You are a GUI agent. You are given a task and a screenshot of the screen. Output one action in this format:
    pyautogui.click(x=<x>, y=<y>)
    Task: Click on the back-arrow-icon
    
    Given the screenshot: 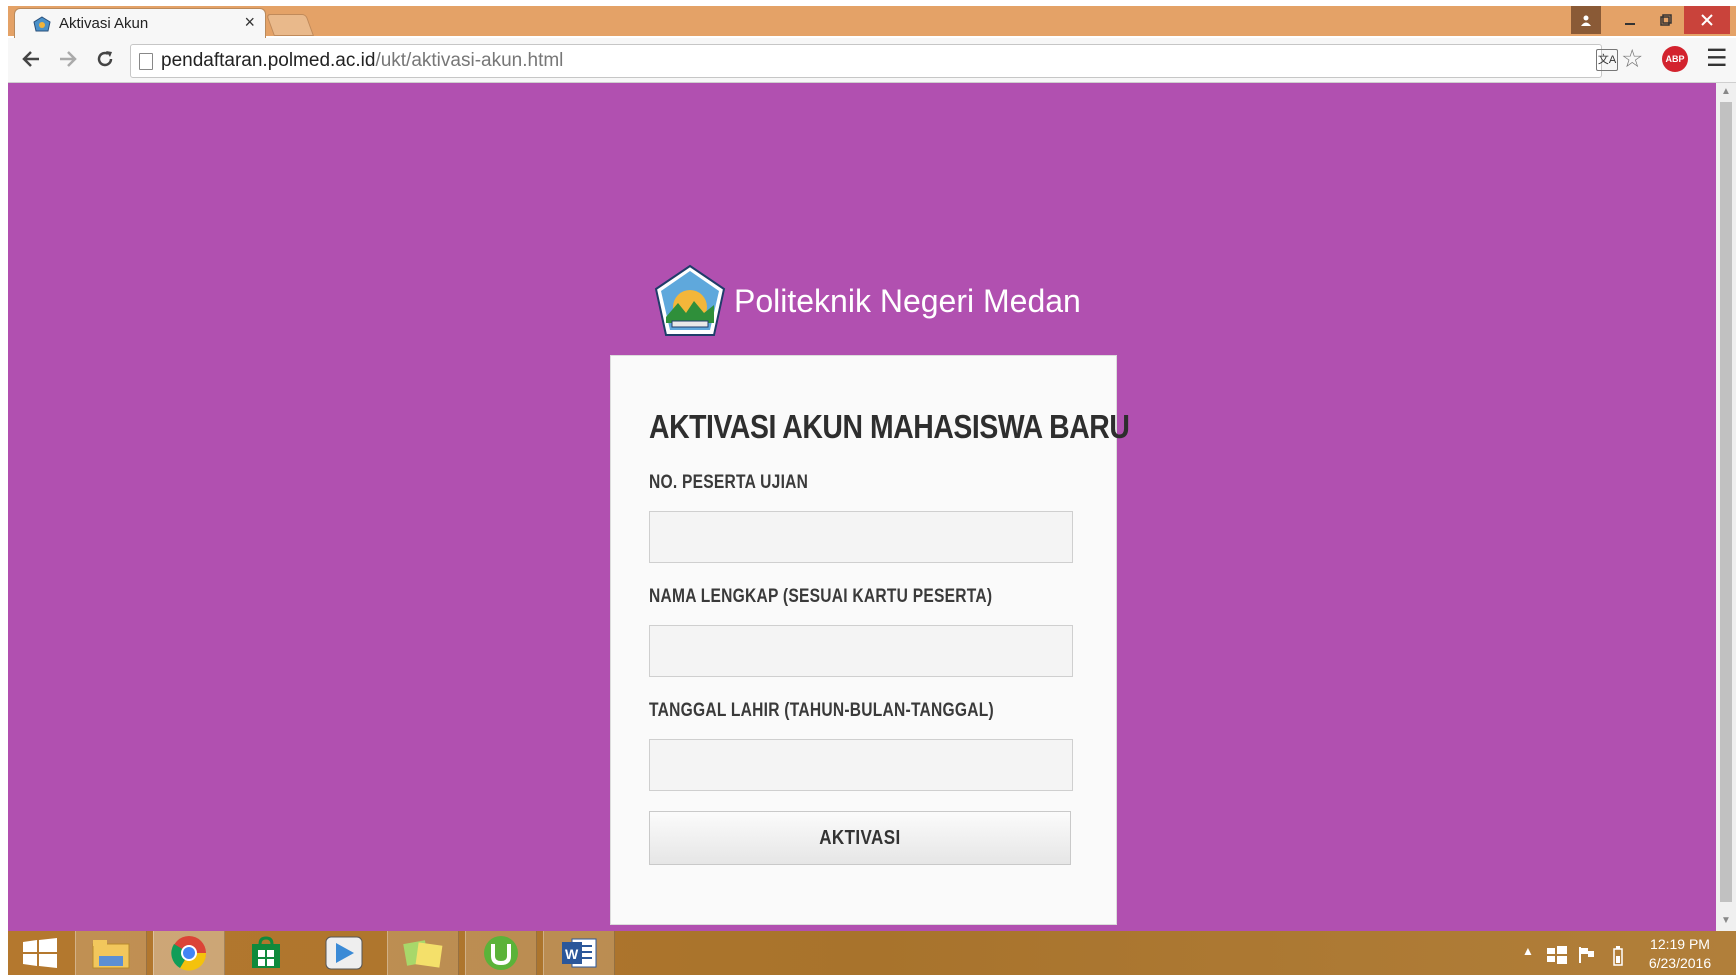 What is the action you would take?
    pyautogui.click(x=30, y=59)
    